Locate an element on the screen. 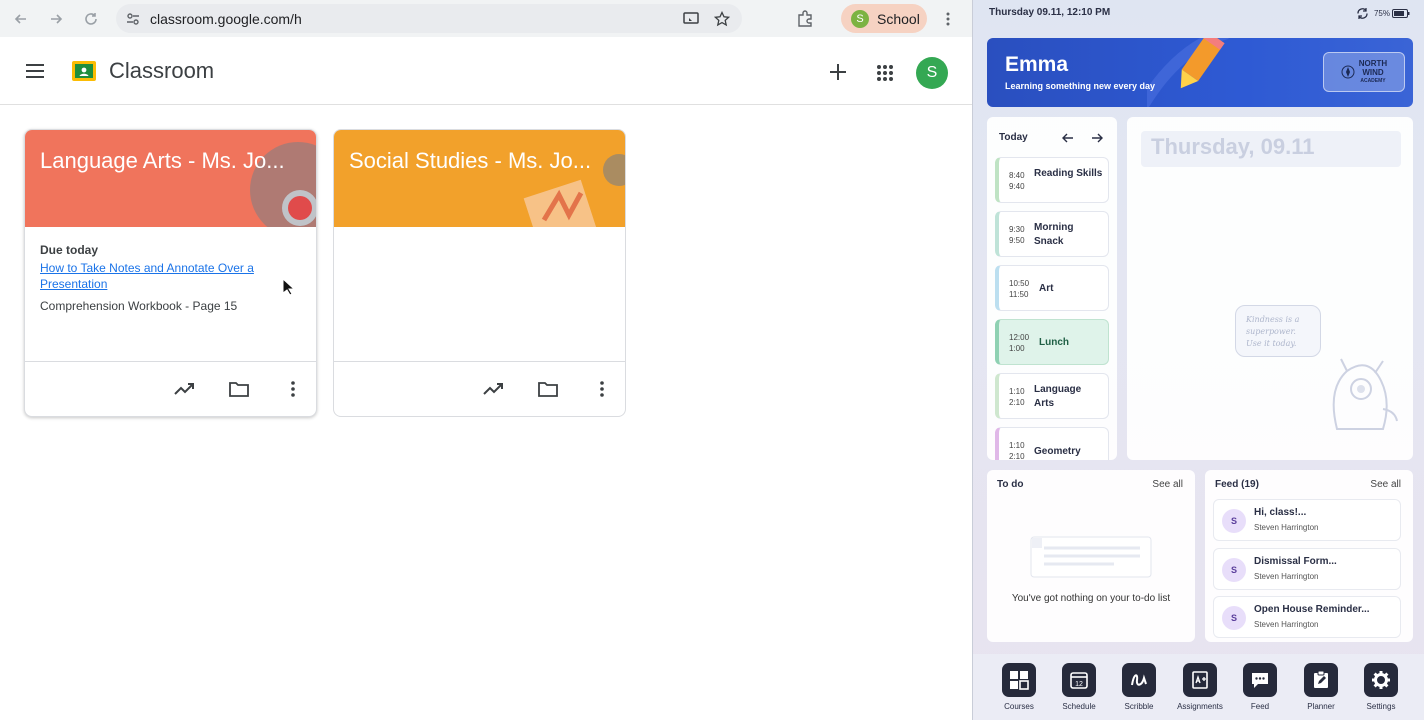  reload-icon is located at coordinates (91, 18).